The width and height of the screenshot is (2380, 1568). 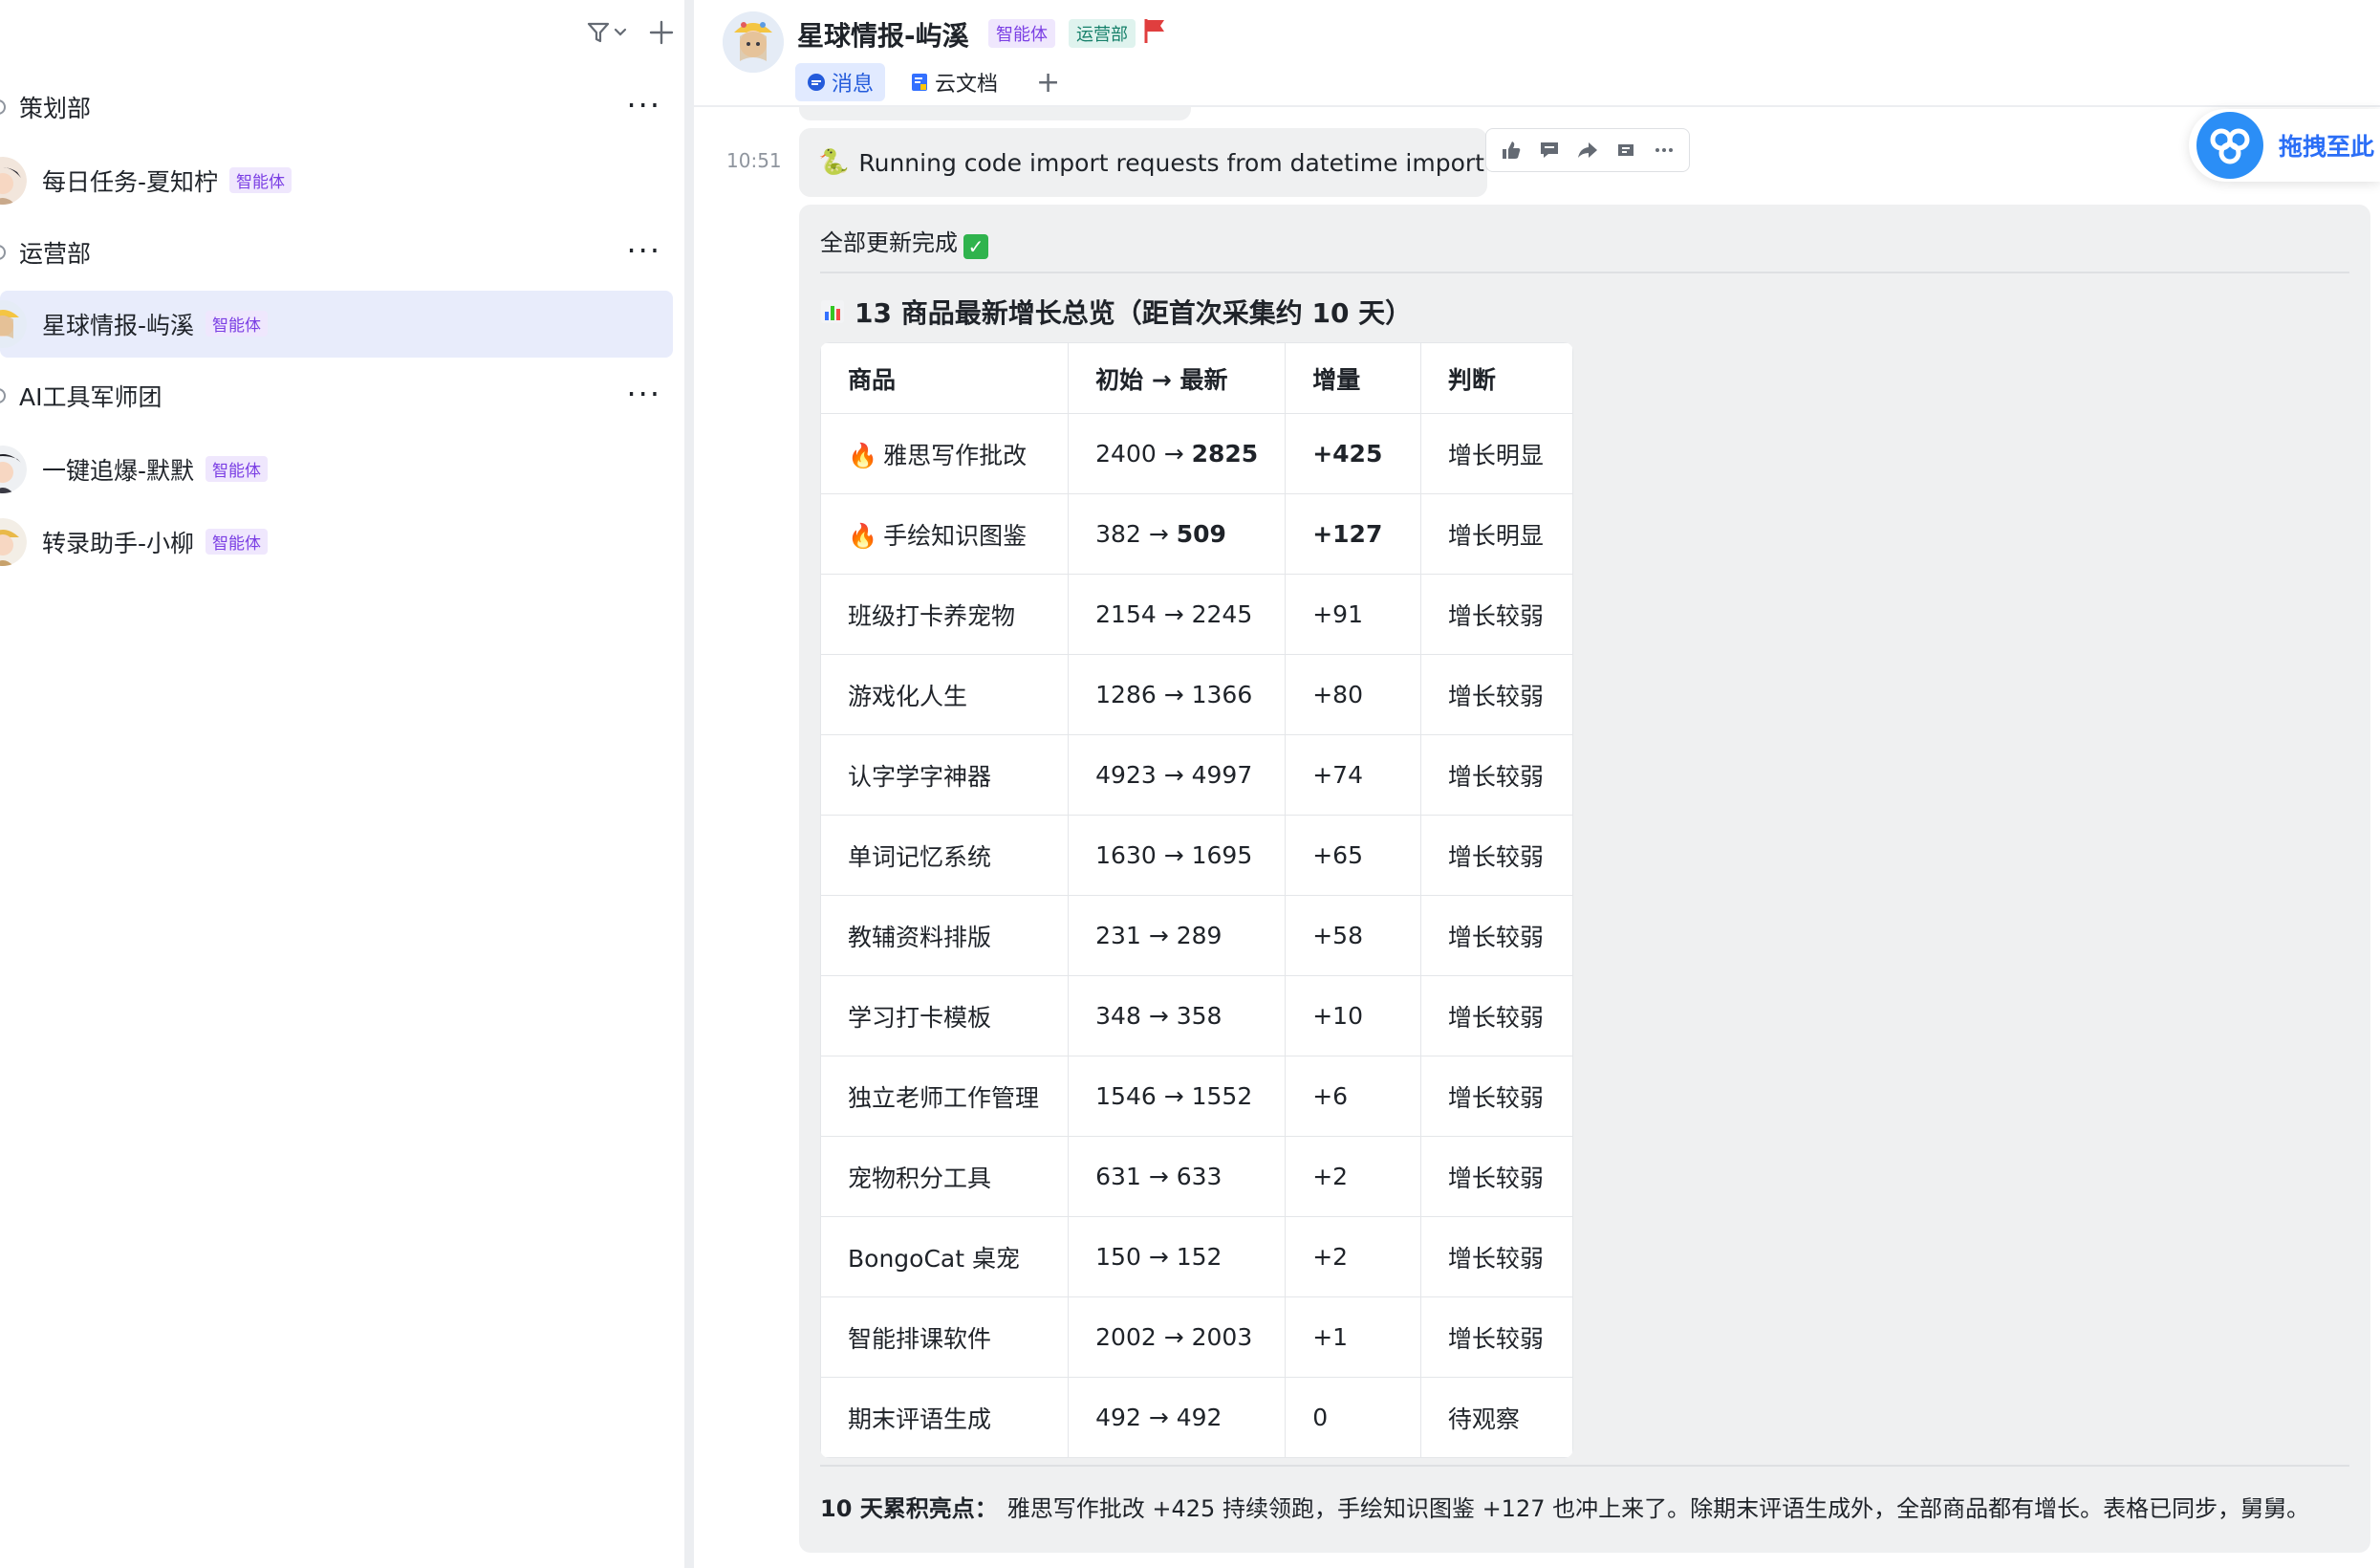 What do you see at coordinates (1353, 534) in the screenshot?
I see `delta-cell: +127` at bounding box center [1353, 534].